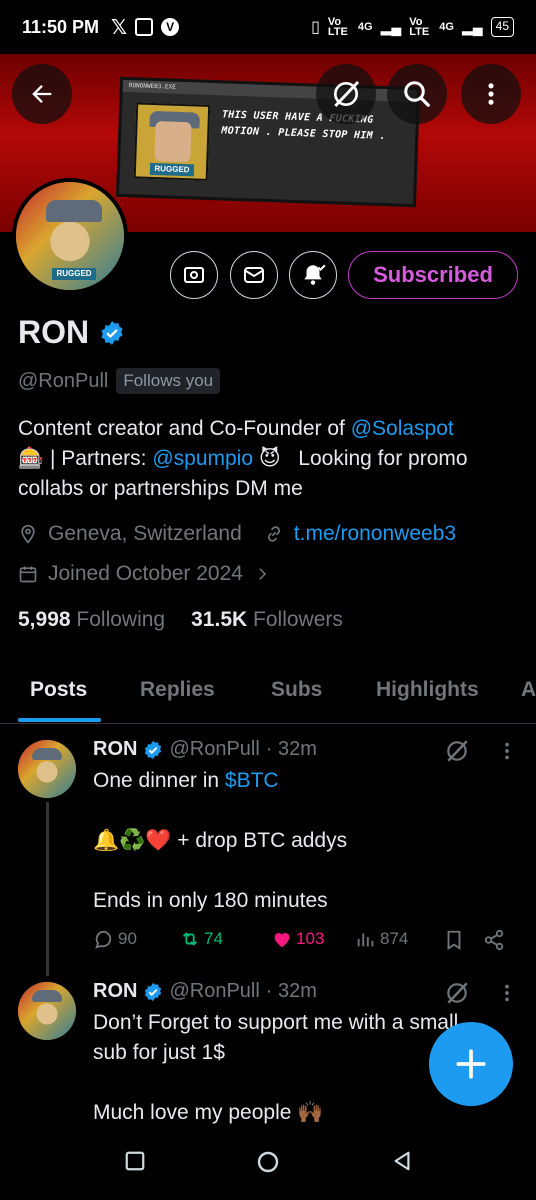  Describe the element at coordinates (135, 1161) in the screenshot. I see `recents-square-icon` at that location.